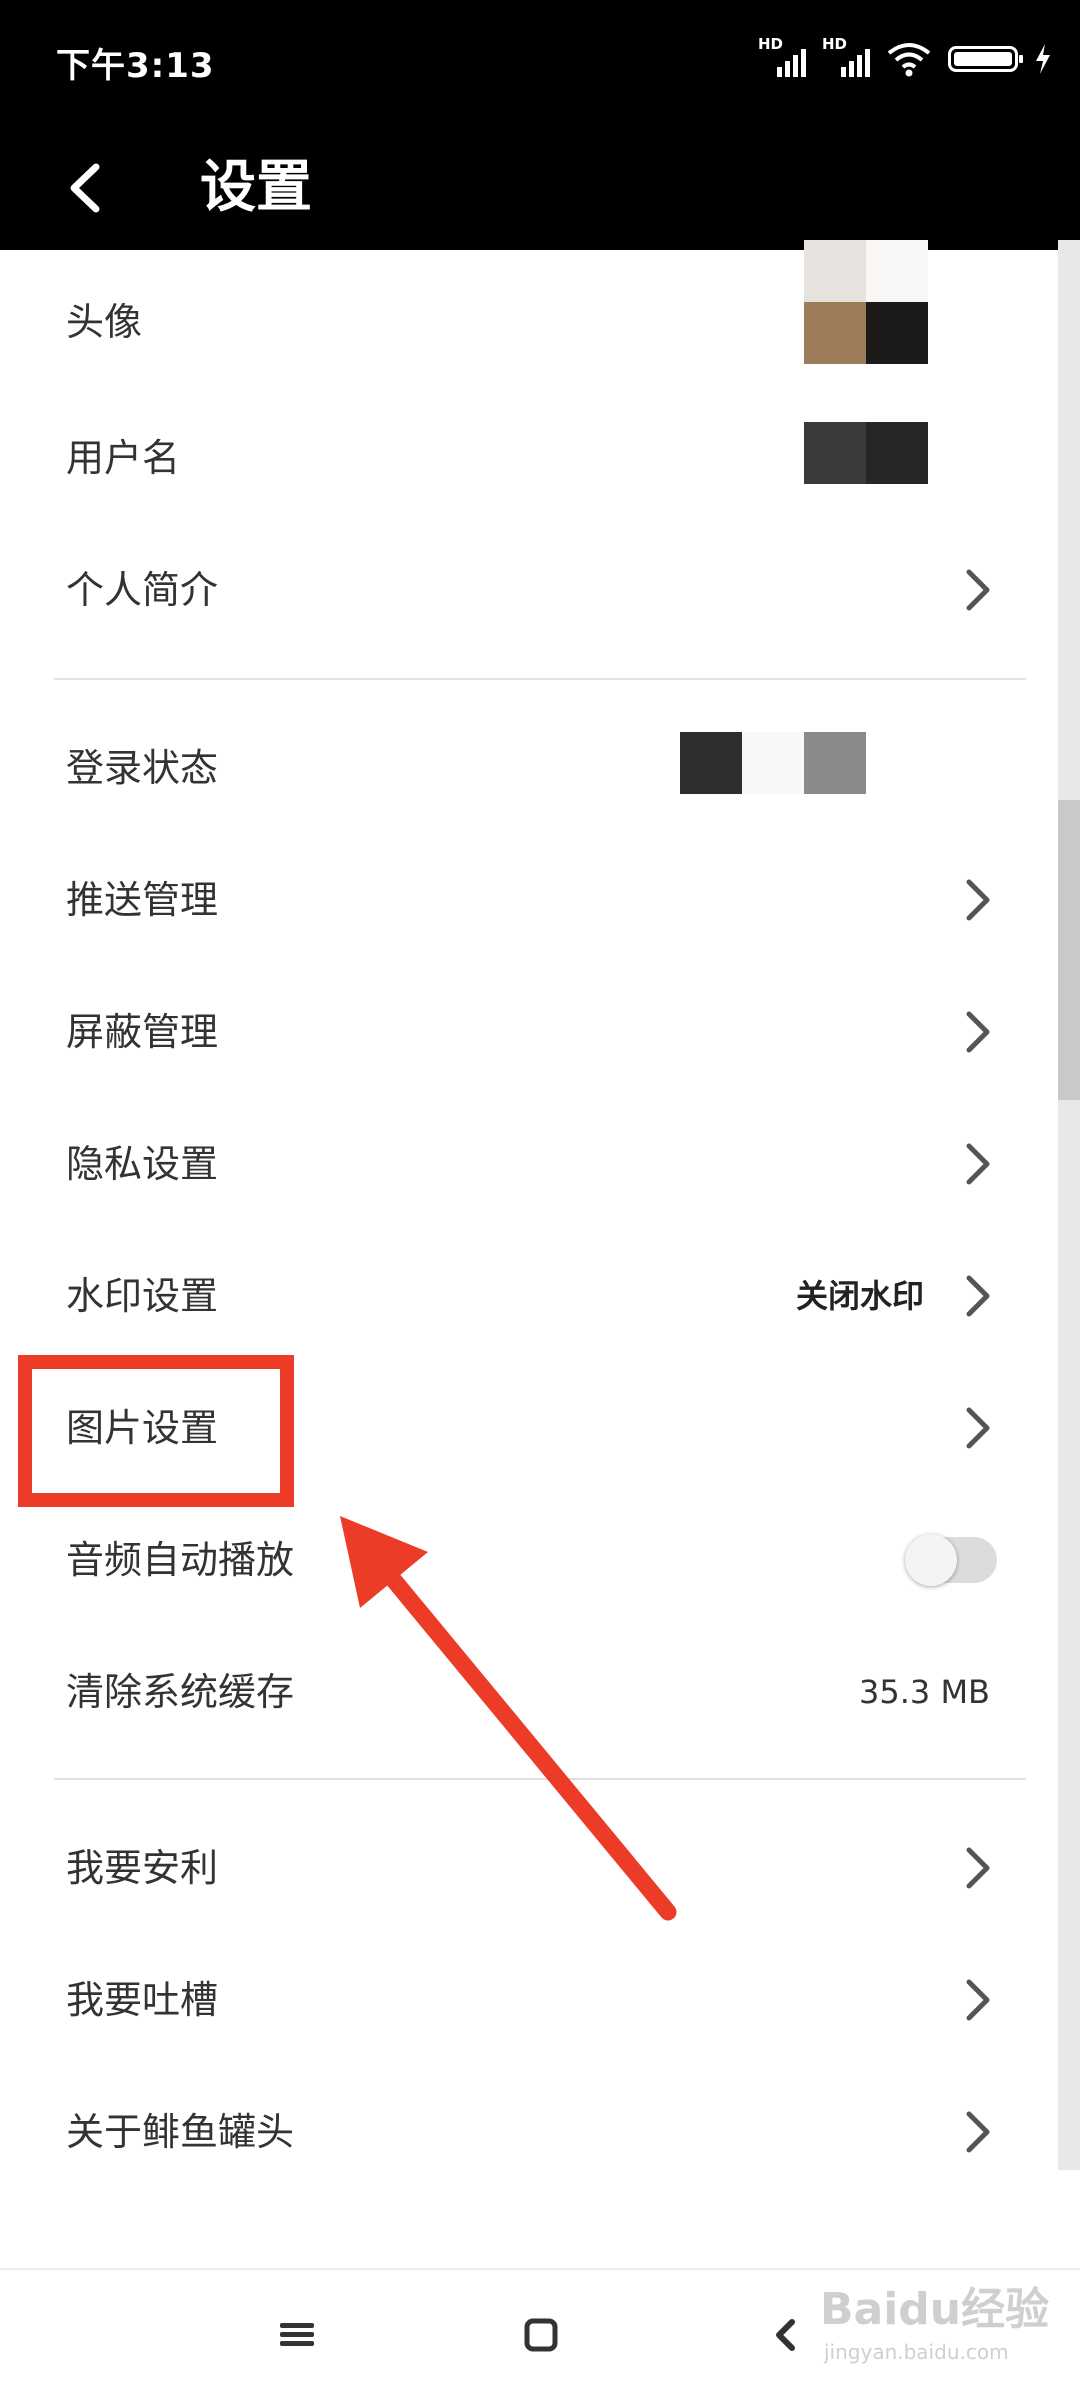 This screenshot has height=2402, width=1080. I want to click on back-button, so click(87, 188).